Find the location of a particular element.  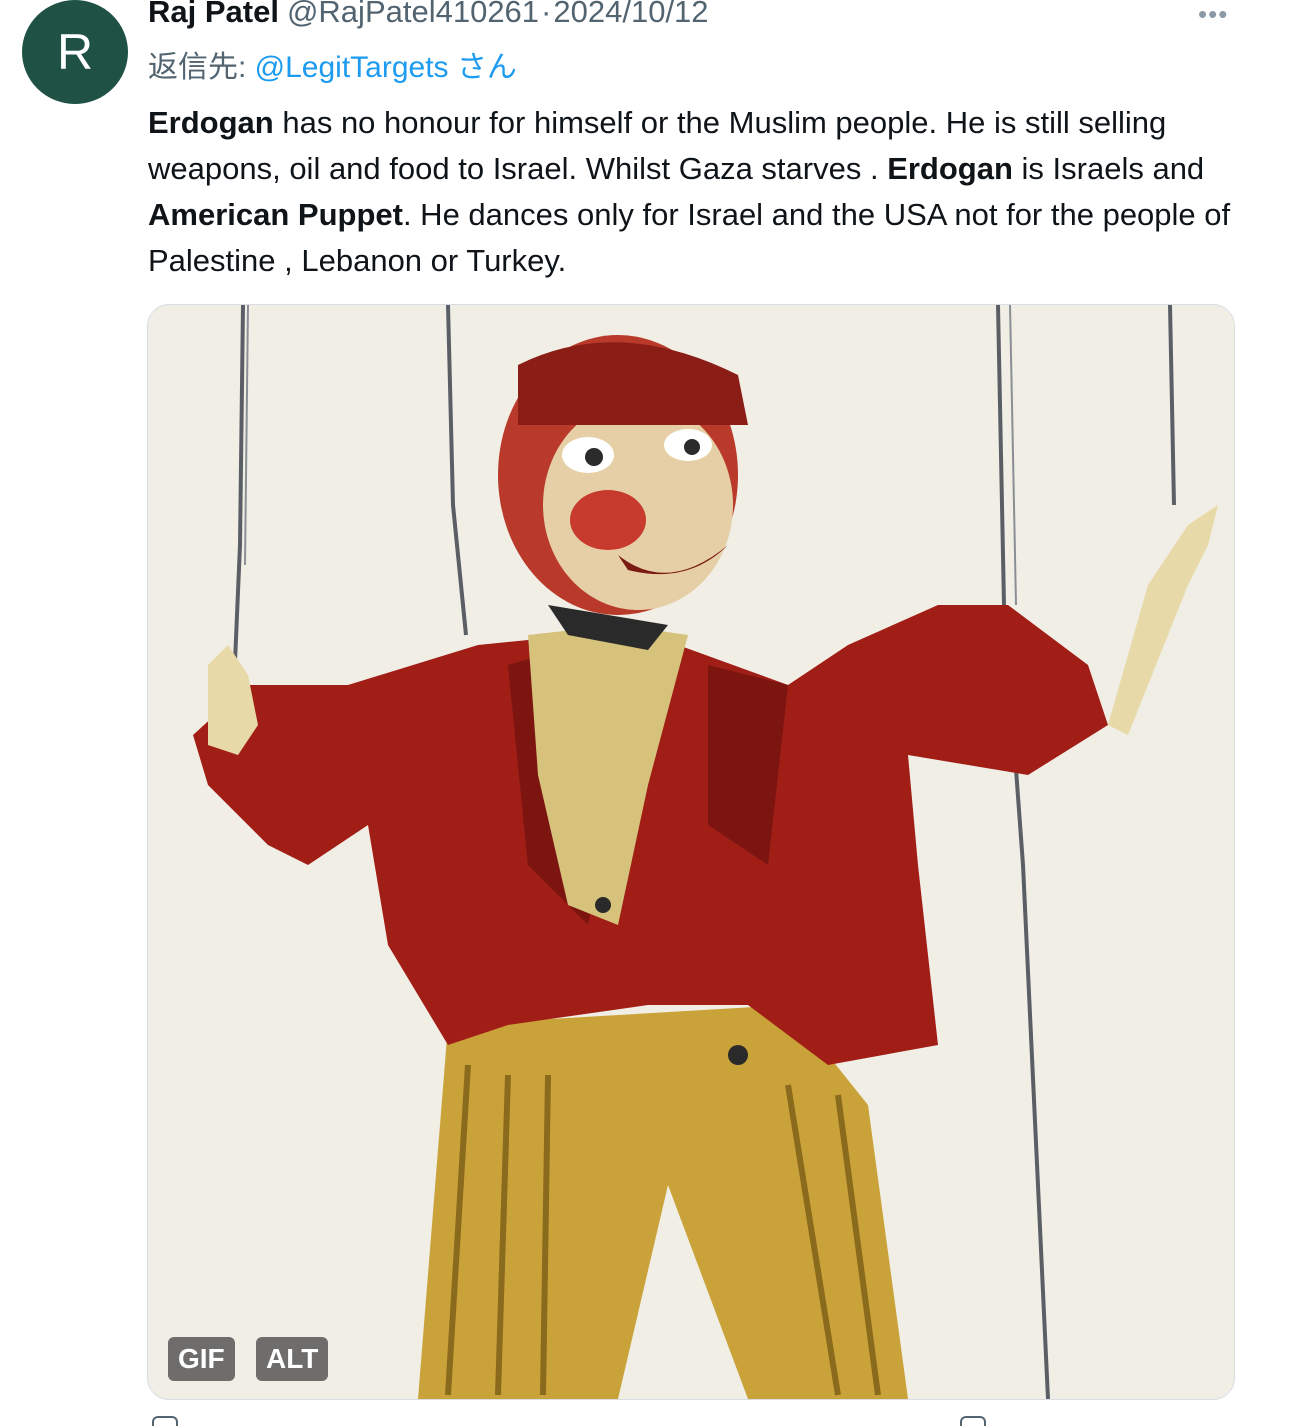

reply-to-line: 返信先: @LegitTargets さん is located at coordinates (332, 64).